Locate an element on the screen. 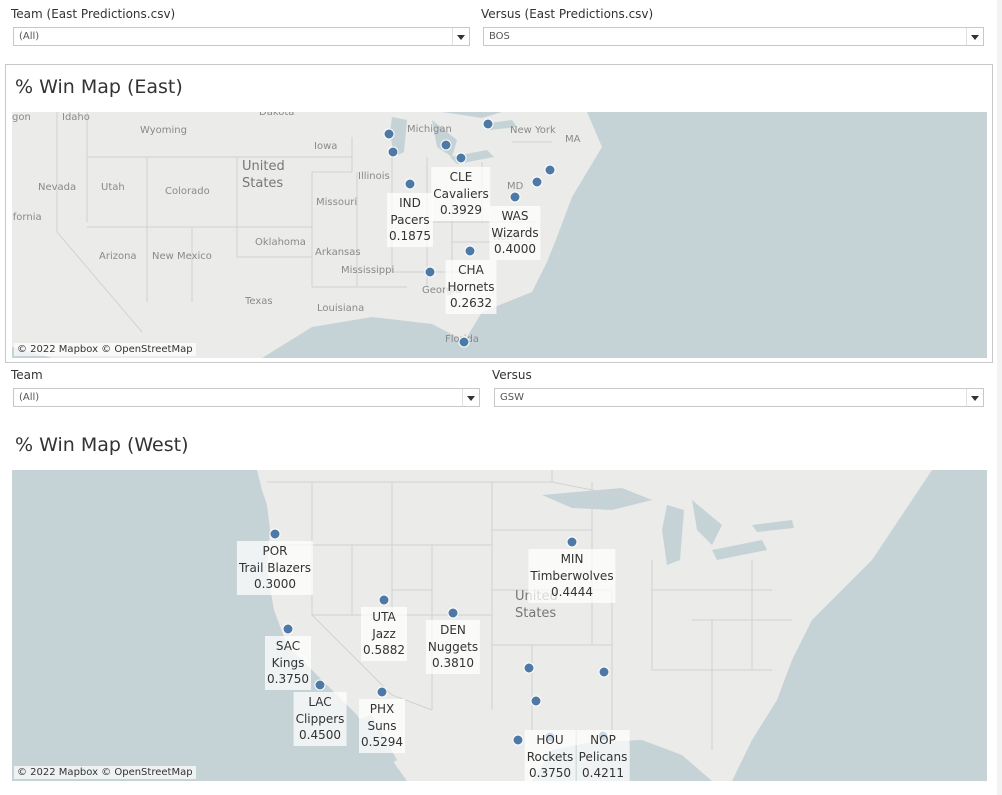 The width and height of the screenshot is (1002, 795). west-marker-label: SAC Kings 0.3750 is located at coordinates (288, 663).